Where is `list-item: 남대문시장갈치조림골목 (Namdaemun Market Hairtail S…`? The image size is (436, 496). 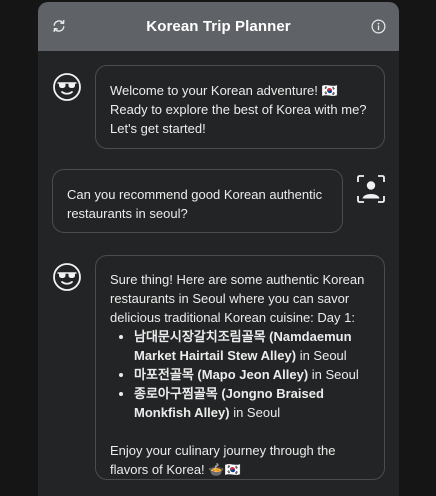 list-item: 남대문시장갈치조림골목 (Namdaemun Market Hairtail S… is located at coordinates (252, 346).